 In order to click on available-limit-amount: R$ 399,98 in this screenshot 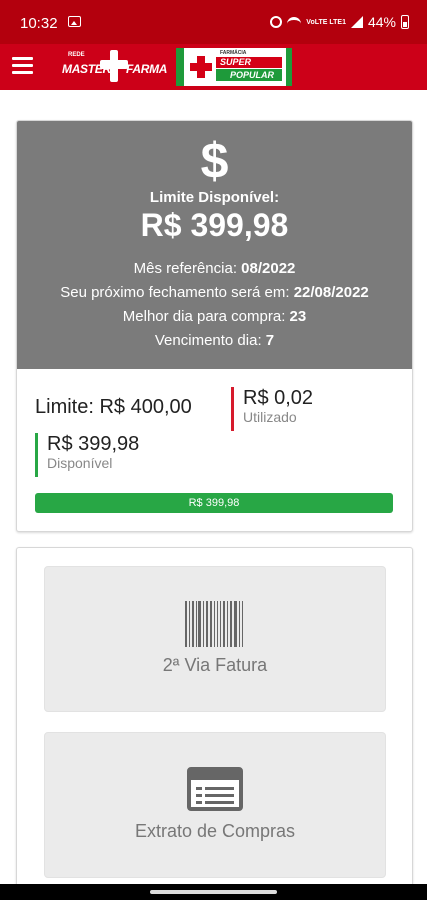, I will do `click(214, 225)`.